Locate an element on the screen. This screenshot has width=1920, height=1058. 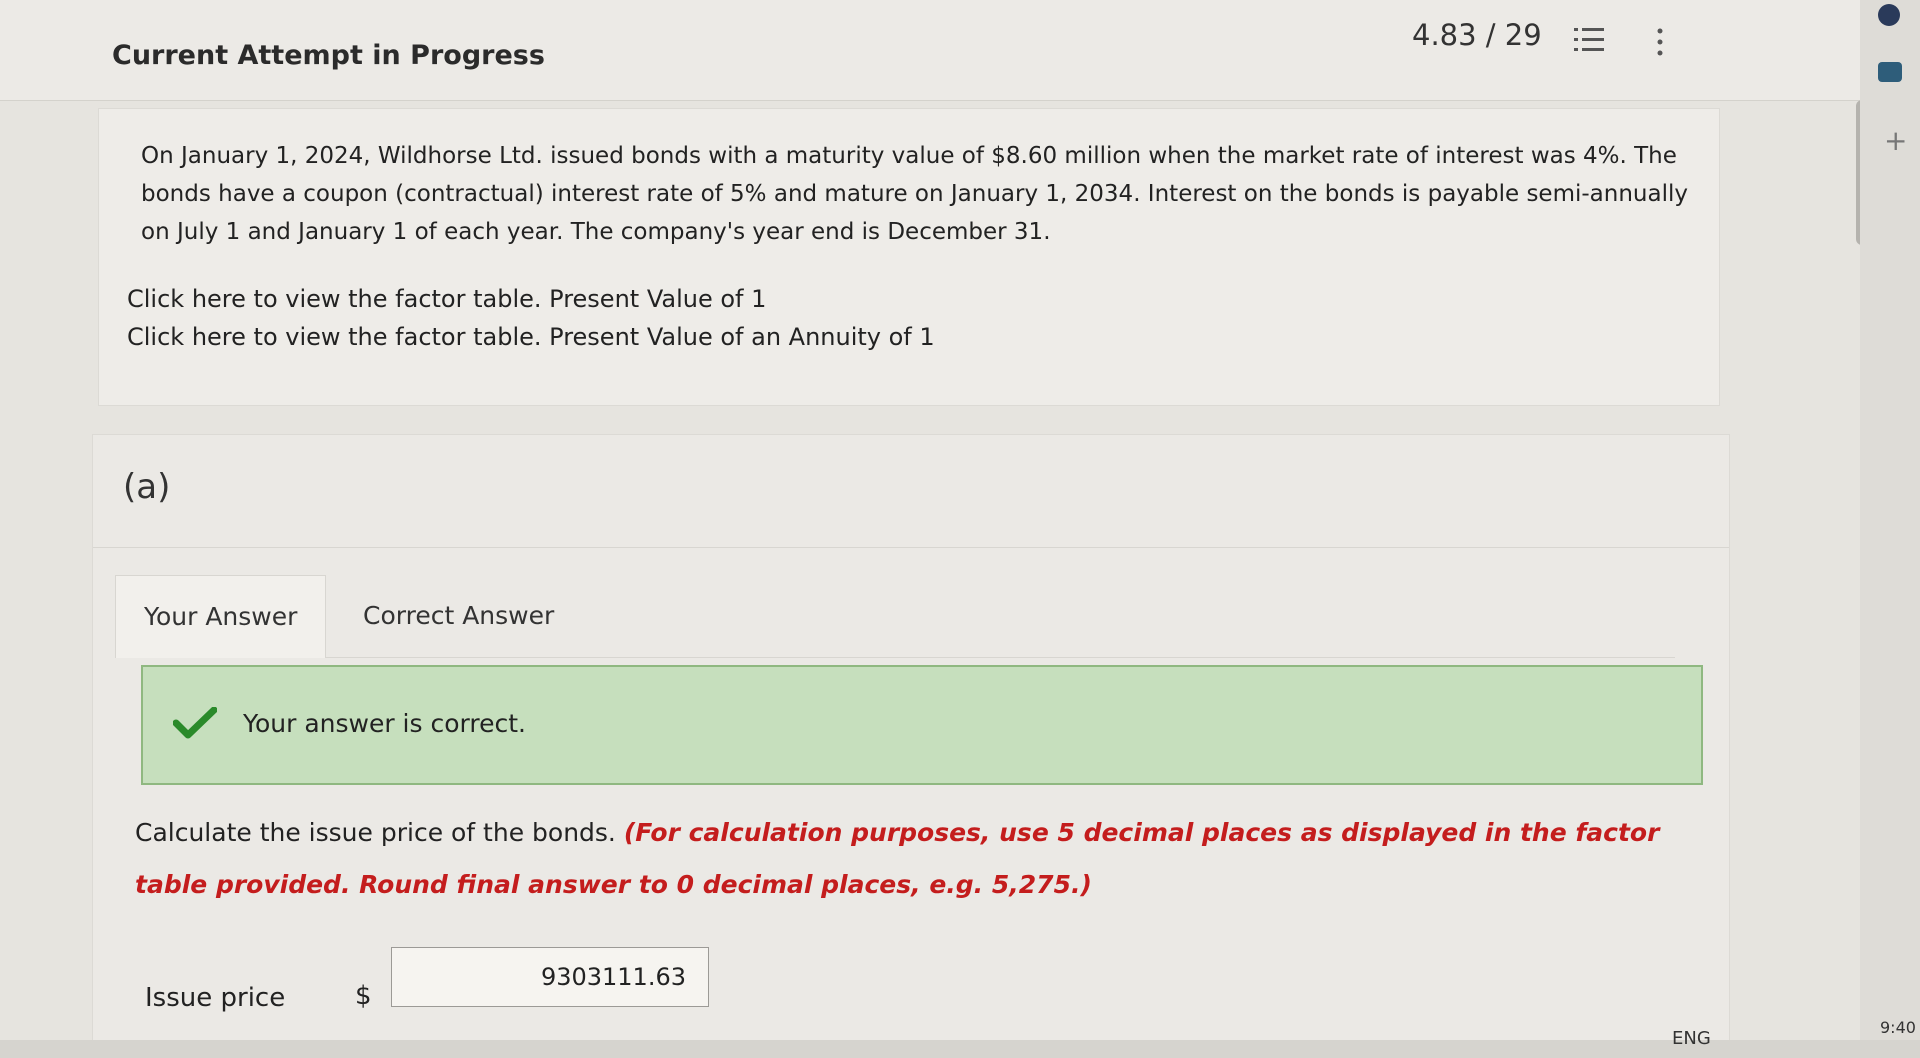
more-options-icon is located at coordinates (1660, 42).